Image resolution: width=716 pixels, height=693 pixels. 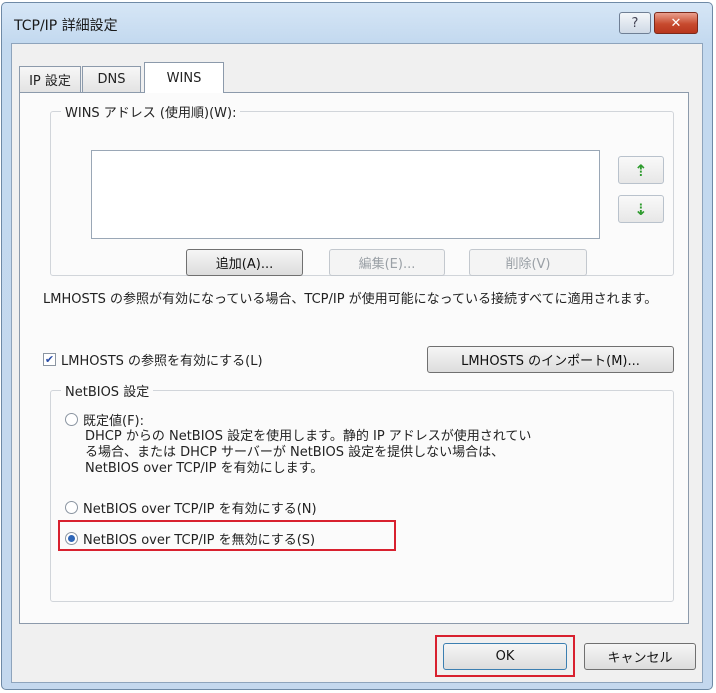 I want to click on netbios-default-option: 既定値(F):, so click(x=104, y=419).